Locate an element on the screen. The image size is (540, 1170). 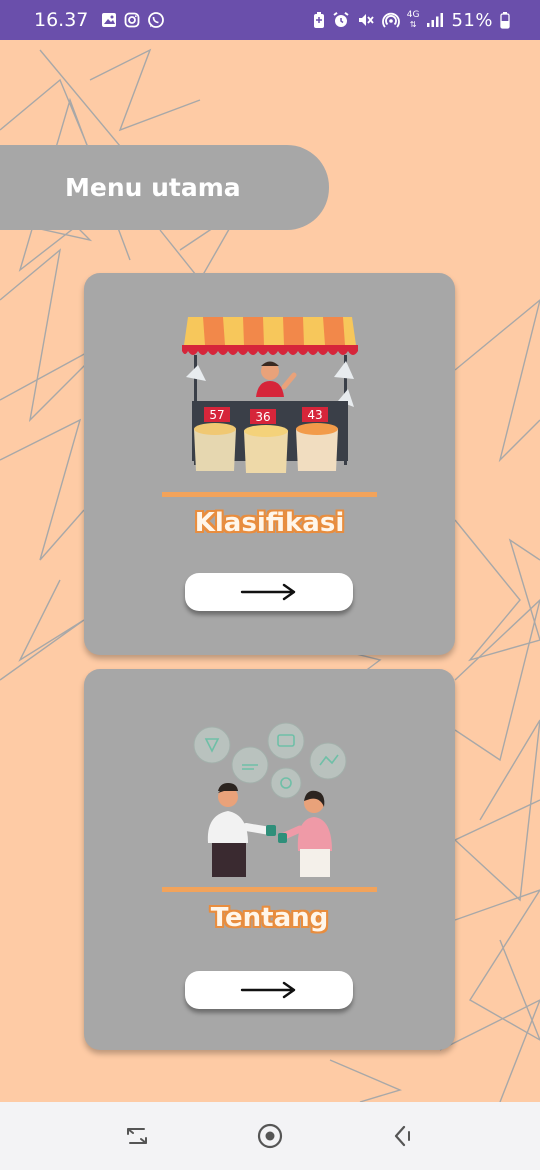
gallery-icon is located at coordinates (109, 20).